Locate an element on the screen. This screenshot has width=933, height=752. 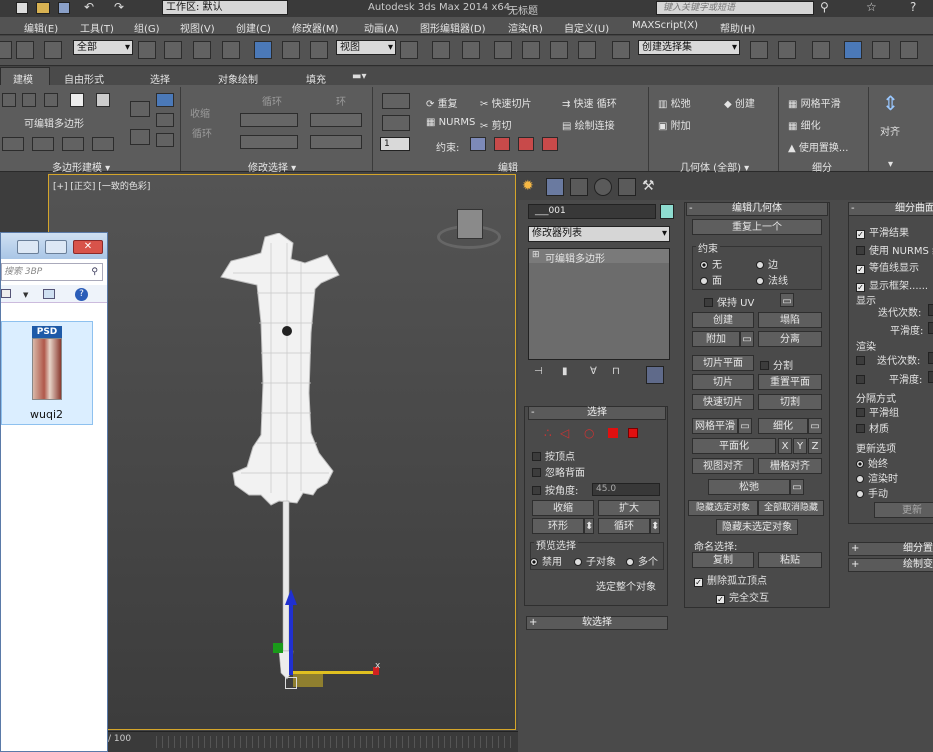
tab-object-paint: 对象绘制 is located at coordinates (238, 78).